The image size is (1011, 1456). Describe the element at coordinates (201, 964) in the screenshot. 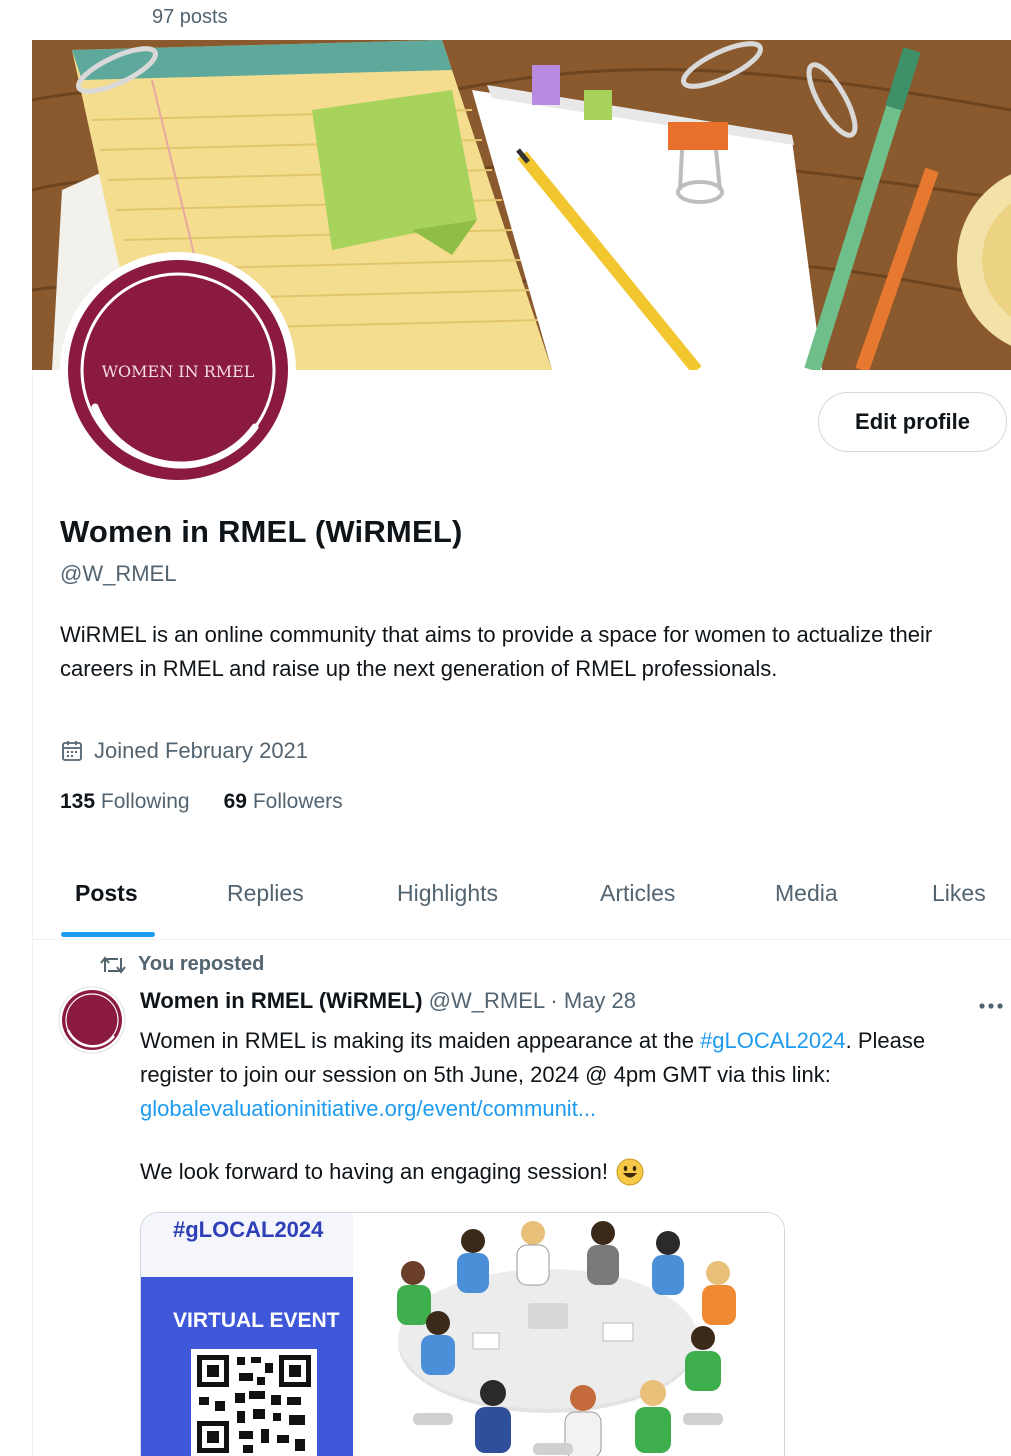

I see `repost-label: You reposted` at that location.